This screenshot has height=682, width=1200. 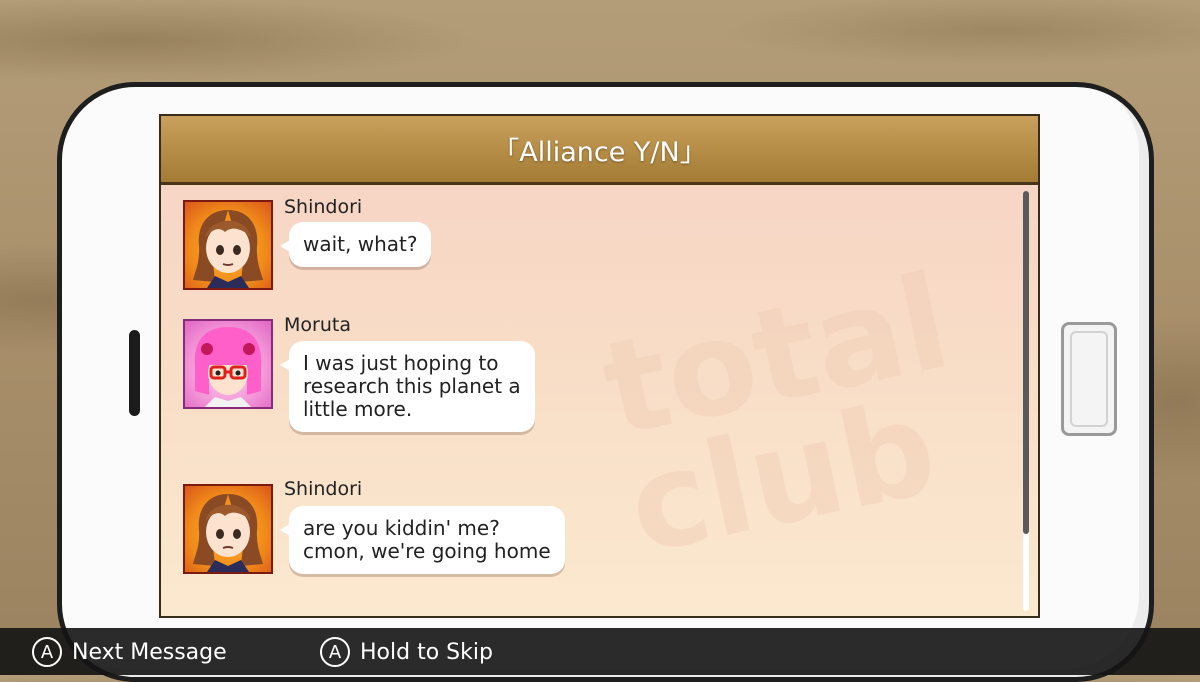 I want to click on hold-to-skip-hint: A Hold to Skip, so click(x=406, y=652).